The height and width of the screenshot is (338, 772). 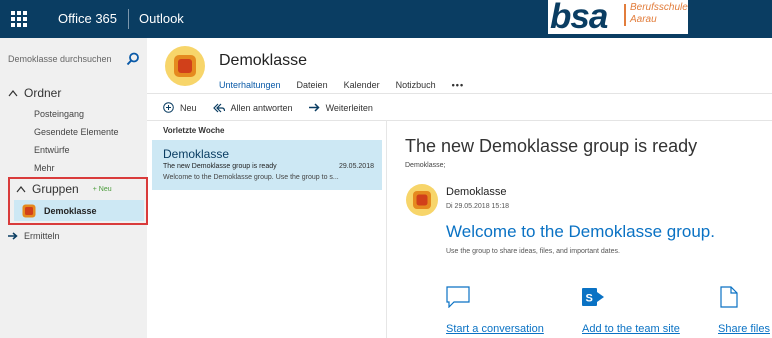 I want to click on new-button-label: Neu, so click(x=188, y=107).